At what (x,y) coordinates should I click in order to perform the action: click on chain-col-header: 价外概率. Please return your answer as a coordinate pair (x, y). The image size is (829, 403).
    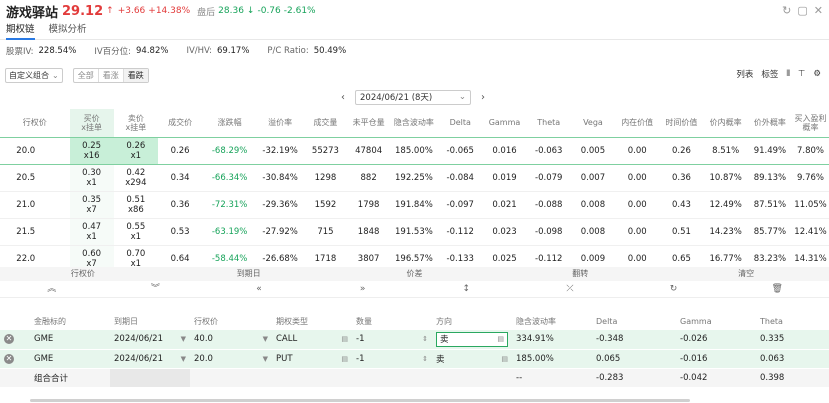
    Looking at the image, I should click on (770, 123).